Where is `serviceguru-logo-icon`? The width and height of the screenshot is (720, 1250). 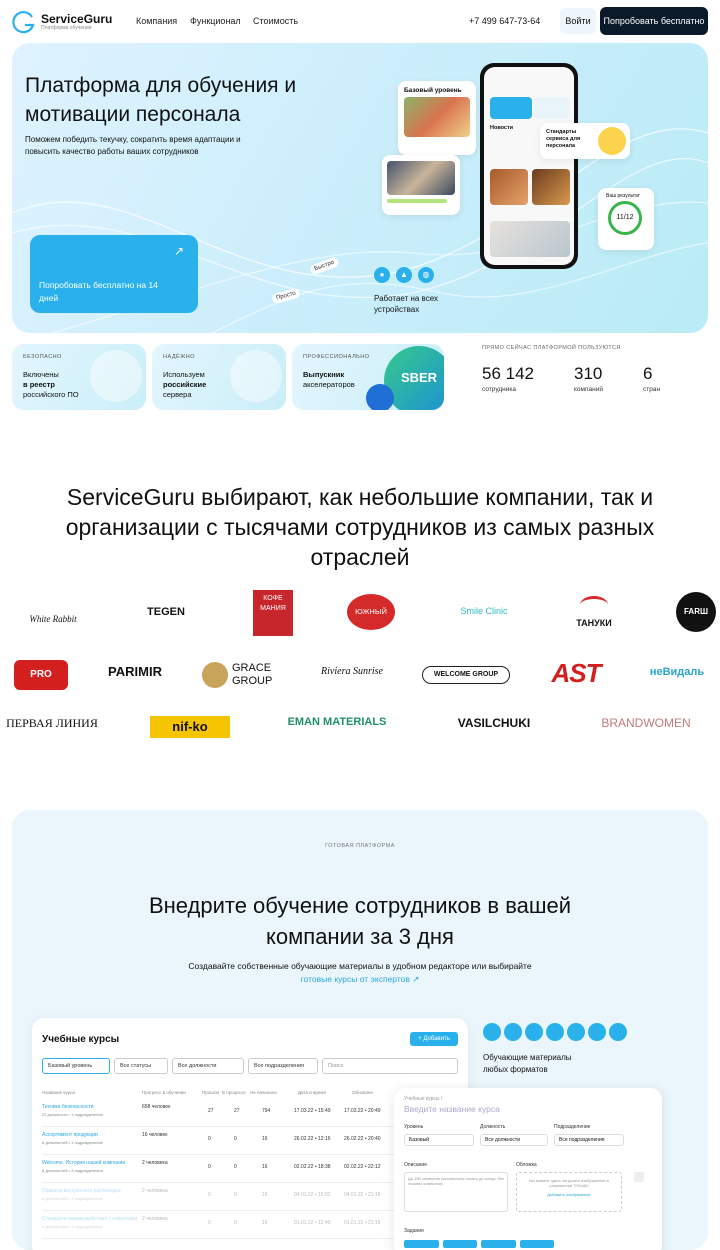
serviceguru-logo-icon is located at coordinates (24, 22).